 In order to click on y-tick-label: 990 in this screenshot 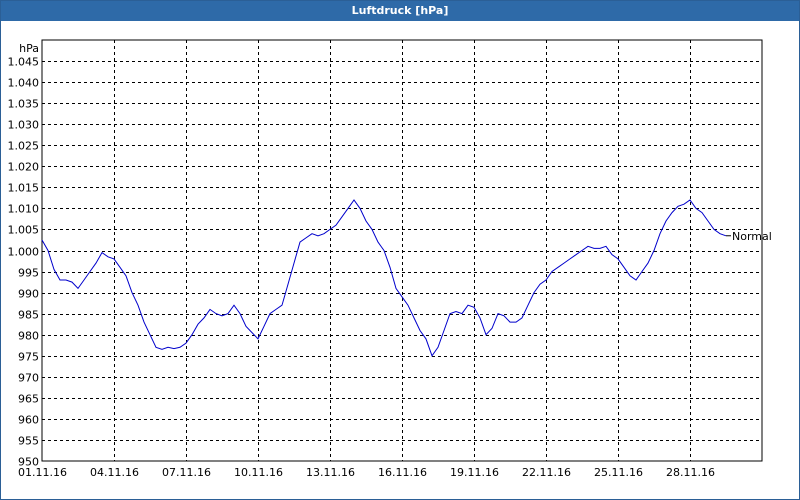, I will do `click(28, 294)`.